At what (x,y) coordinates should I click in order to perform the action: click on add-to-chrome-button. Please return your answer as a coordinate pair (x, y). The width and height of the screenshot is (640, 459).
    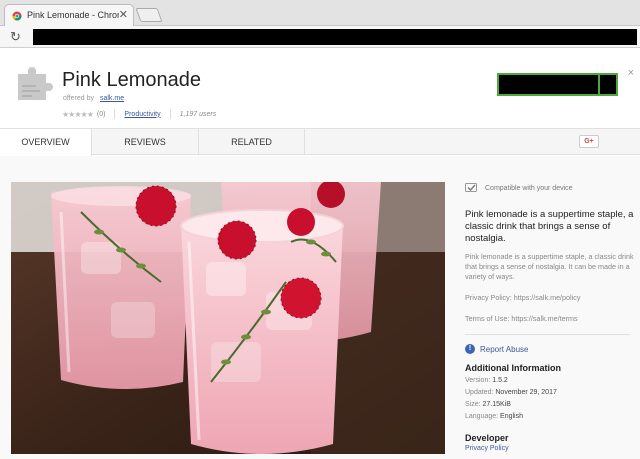
    Looking at the image, I should click on (557, 84).